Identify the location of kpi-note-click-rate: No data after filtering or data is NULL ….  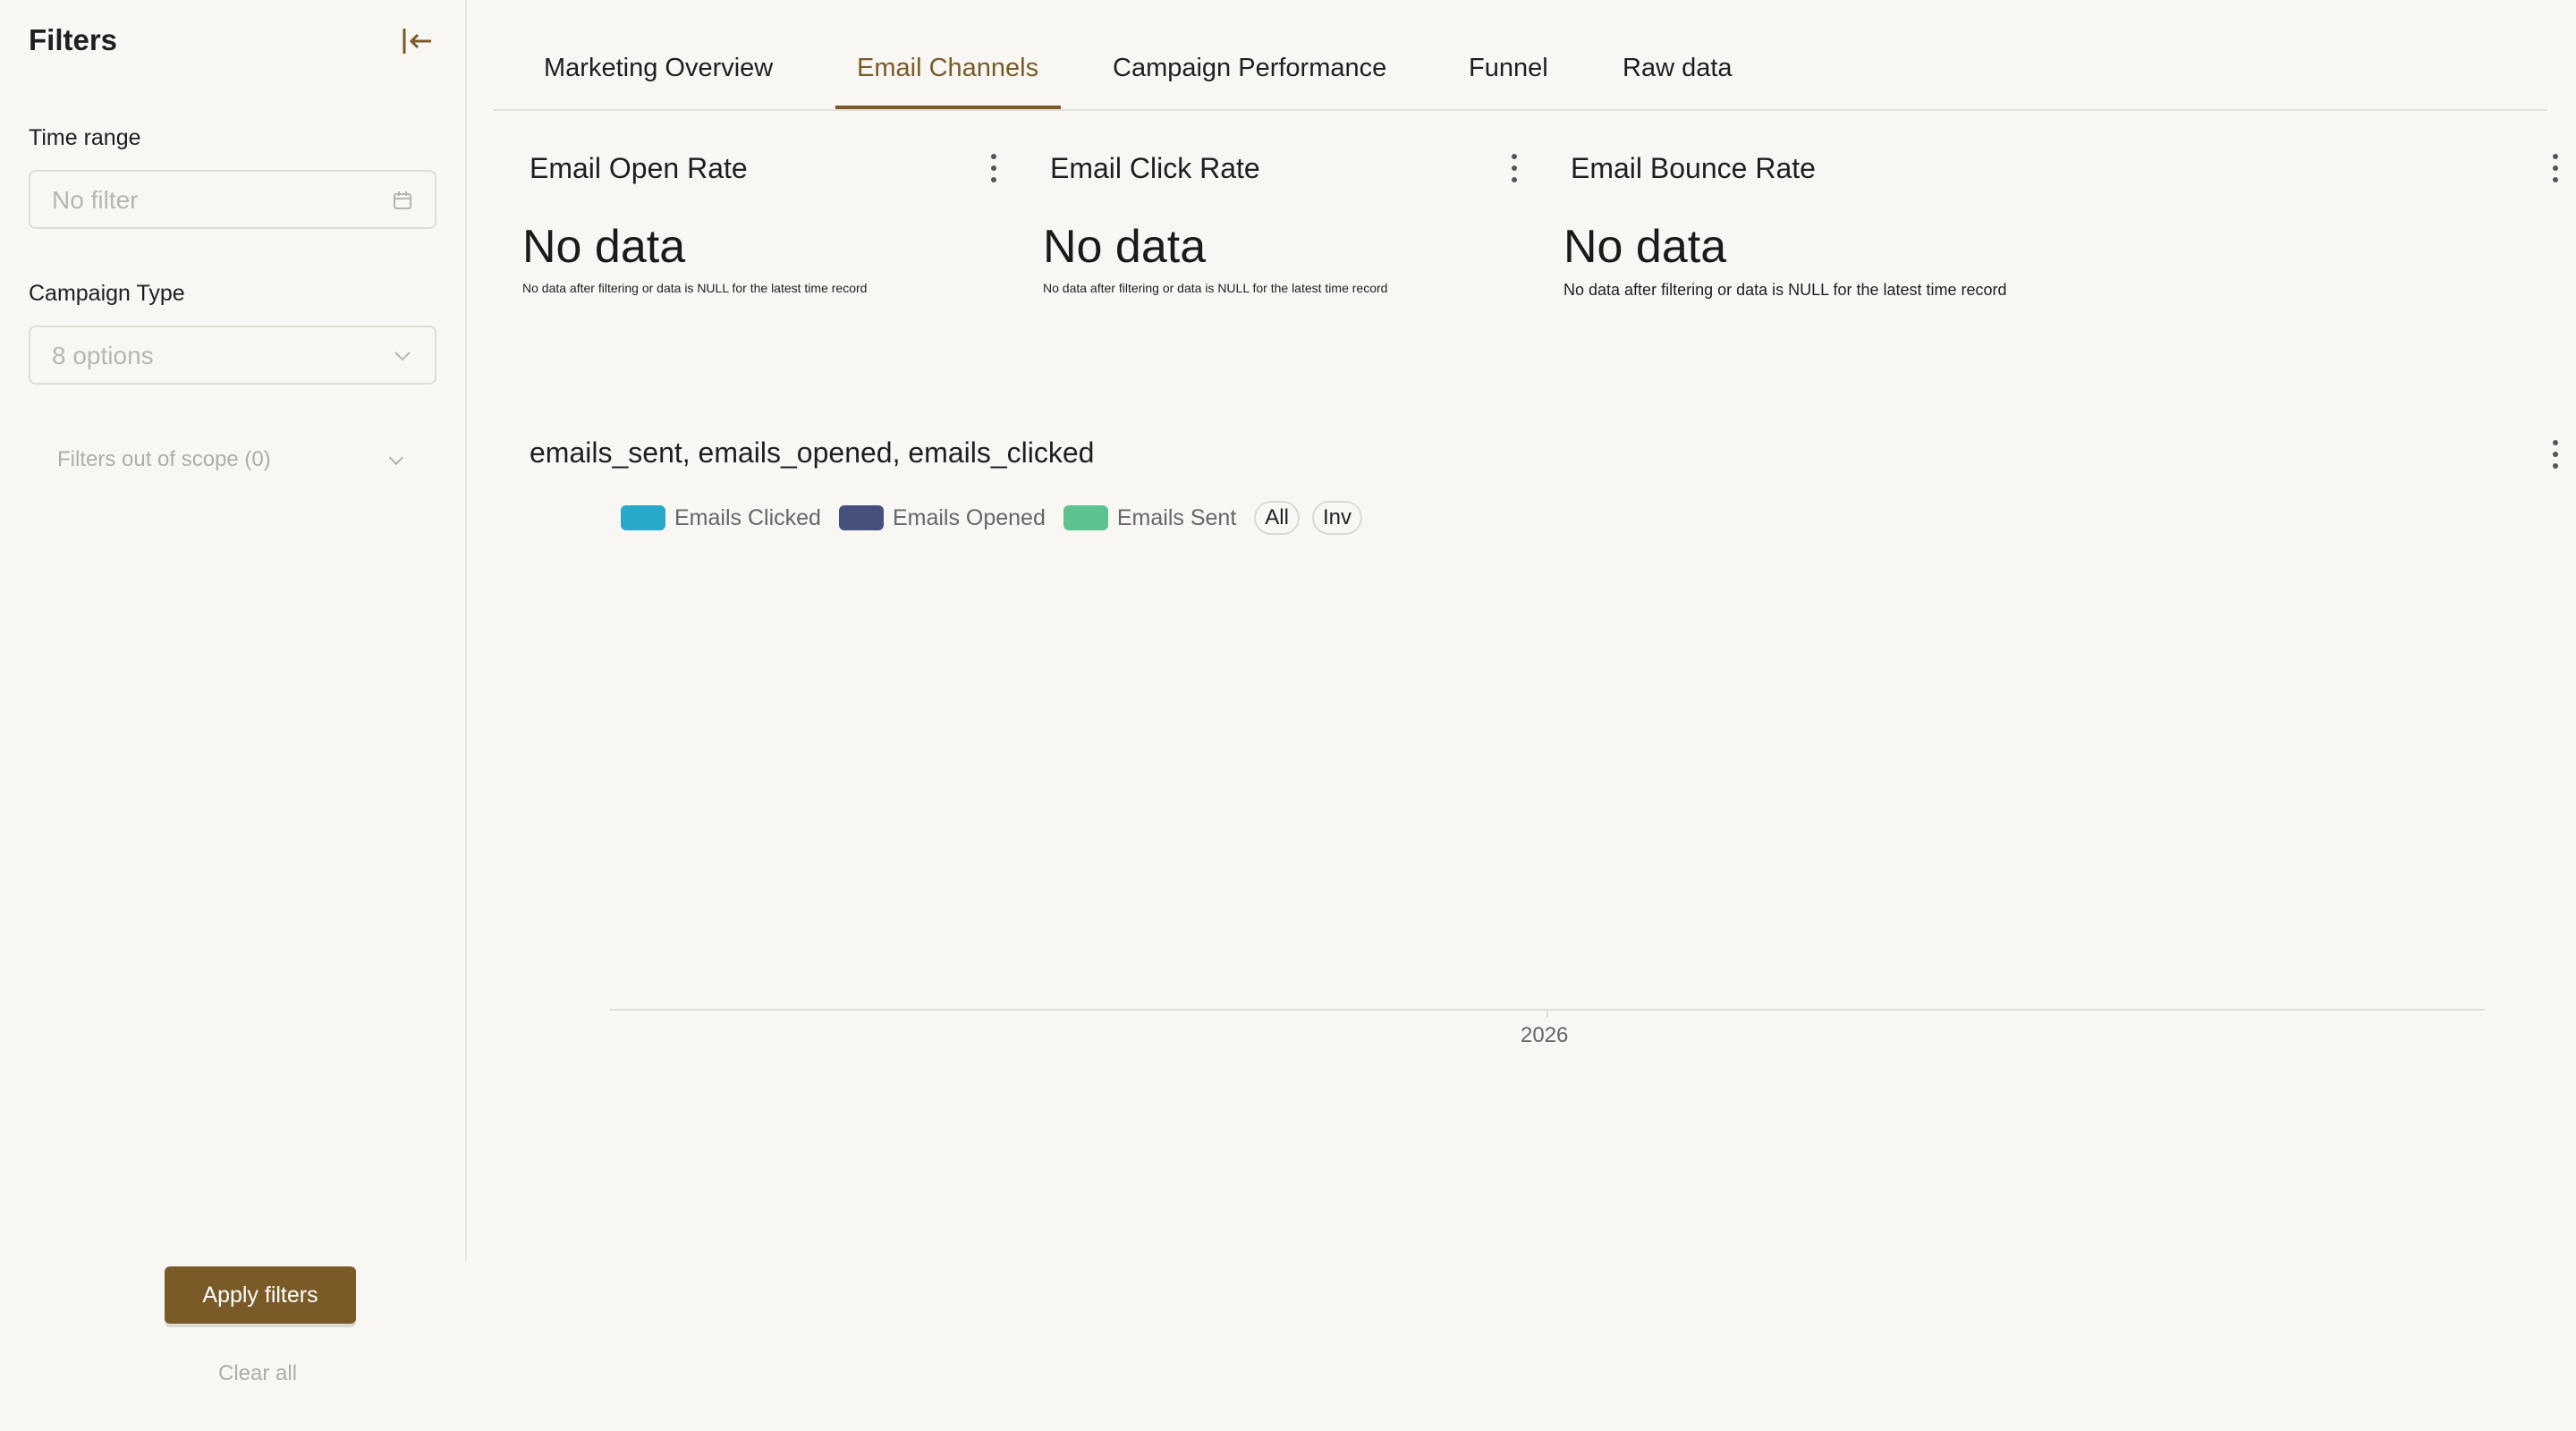
(1215, 288).